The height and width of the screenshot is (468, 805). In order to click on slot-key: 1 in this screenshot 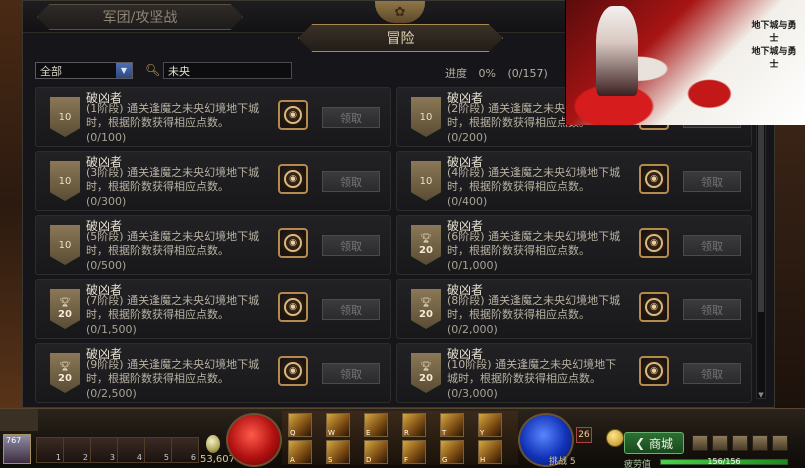, I will do `click(58, 457)`.